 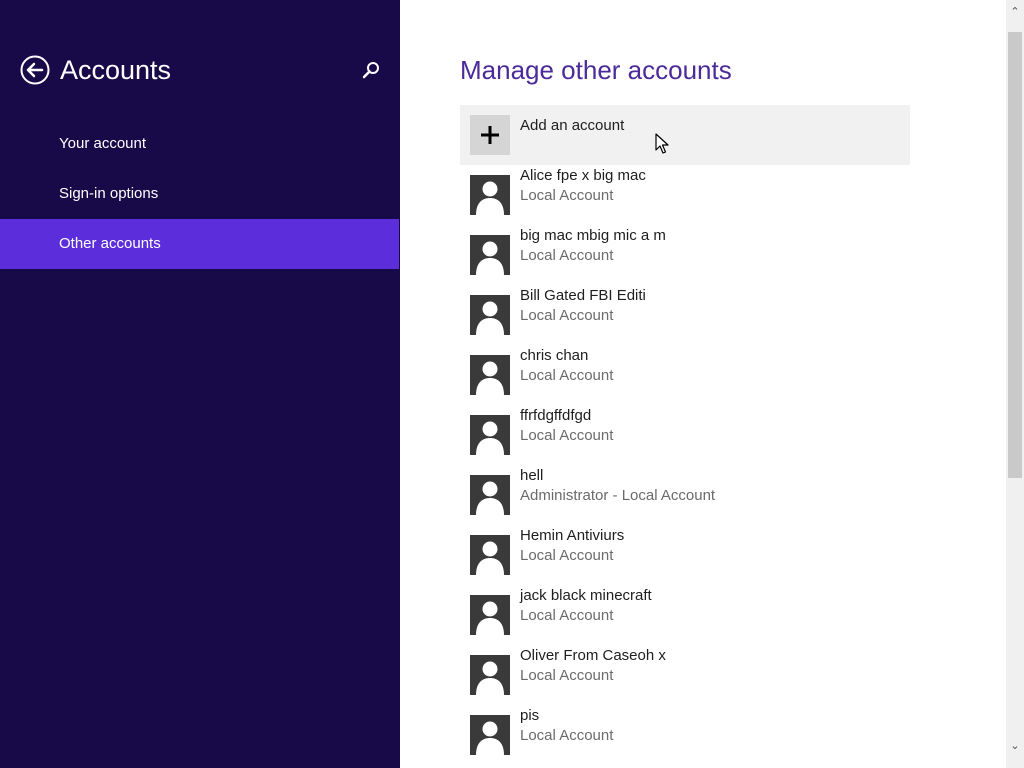 What do you see at coordinates (583, 295) in the screenshot?
I see `account-name: Bill Gated FBI Editi` at bounding box center [583, 295].